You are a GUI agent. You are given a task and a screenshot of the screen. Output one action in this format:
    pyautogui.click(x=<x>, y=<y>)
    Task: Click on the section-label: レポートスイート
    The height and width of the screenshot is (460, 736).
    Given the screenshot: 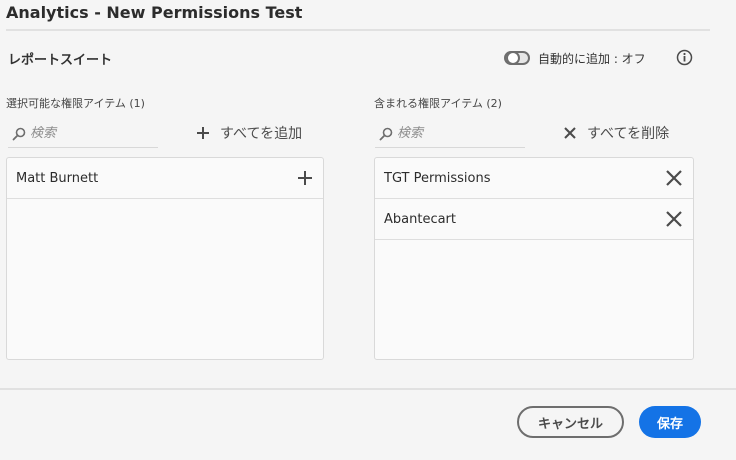 What is the action you would take?
    pyautogui.click(x=60, y=60)
    